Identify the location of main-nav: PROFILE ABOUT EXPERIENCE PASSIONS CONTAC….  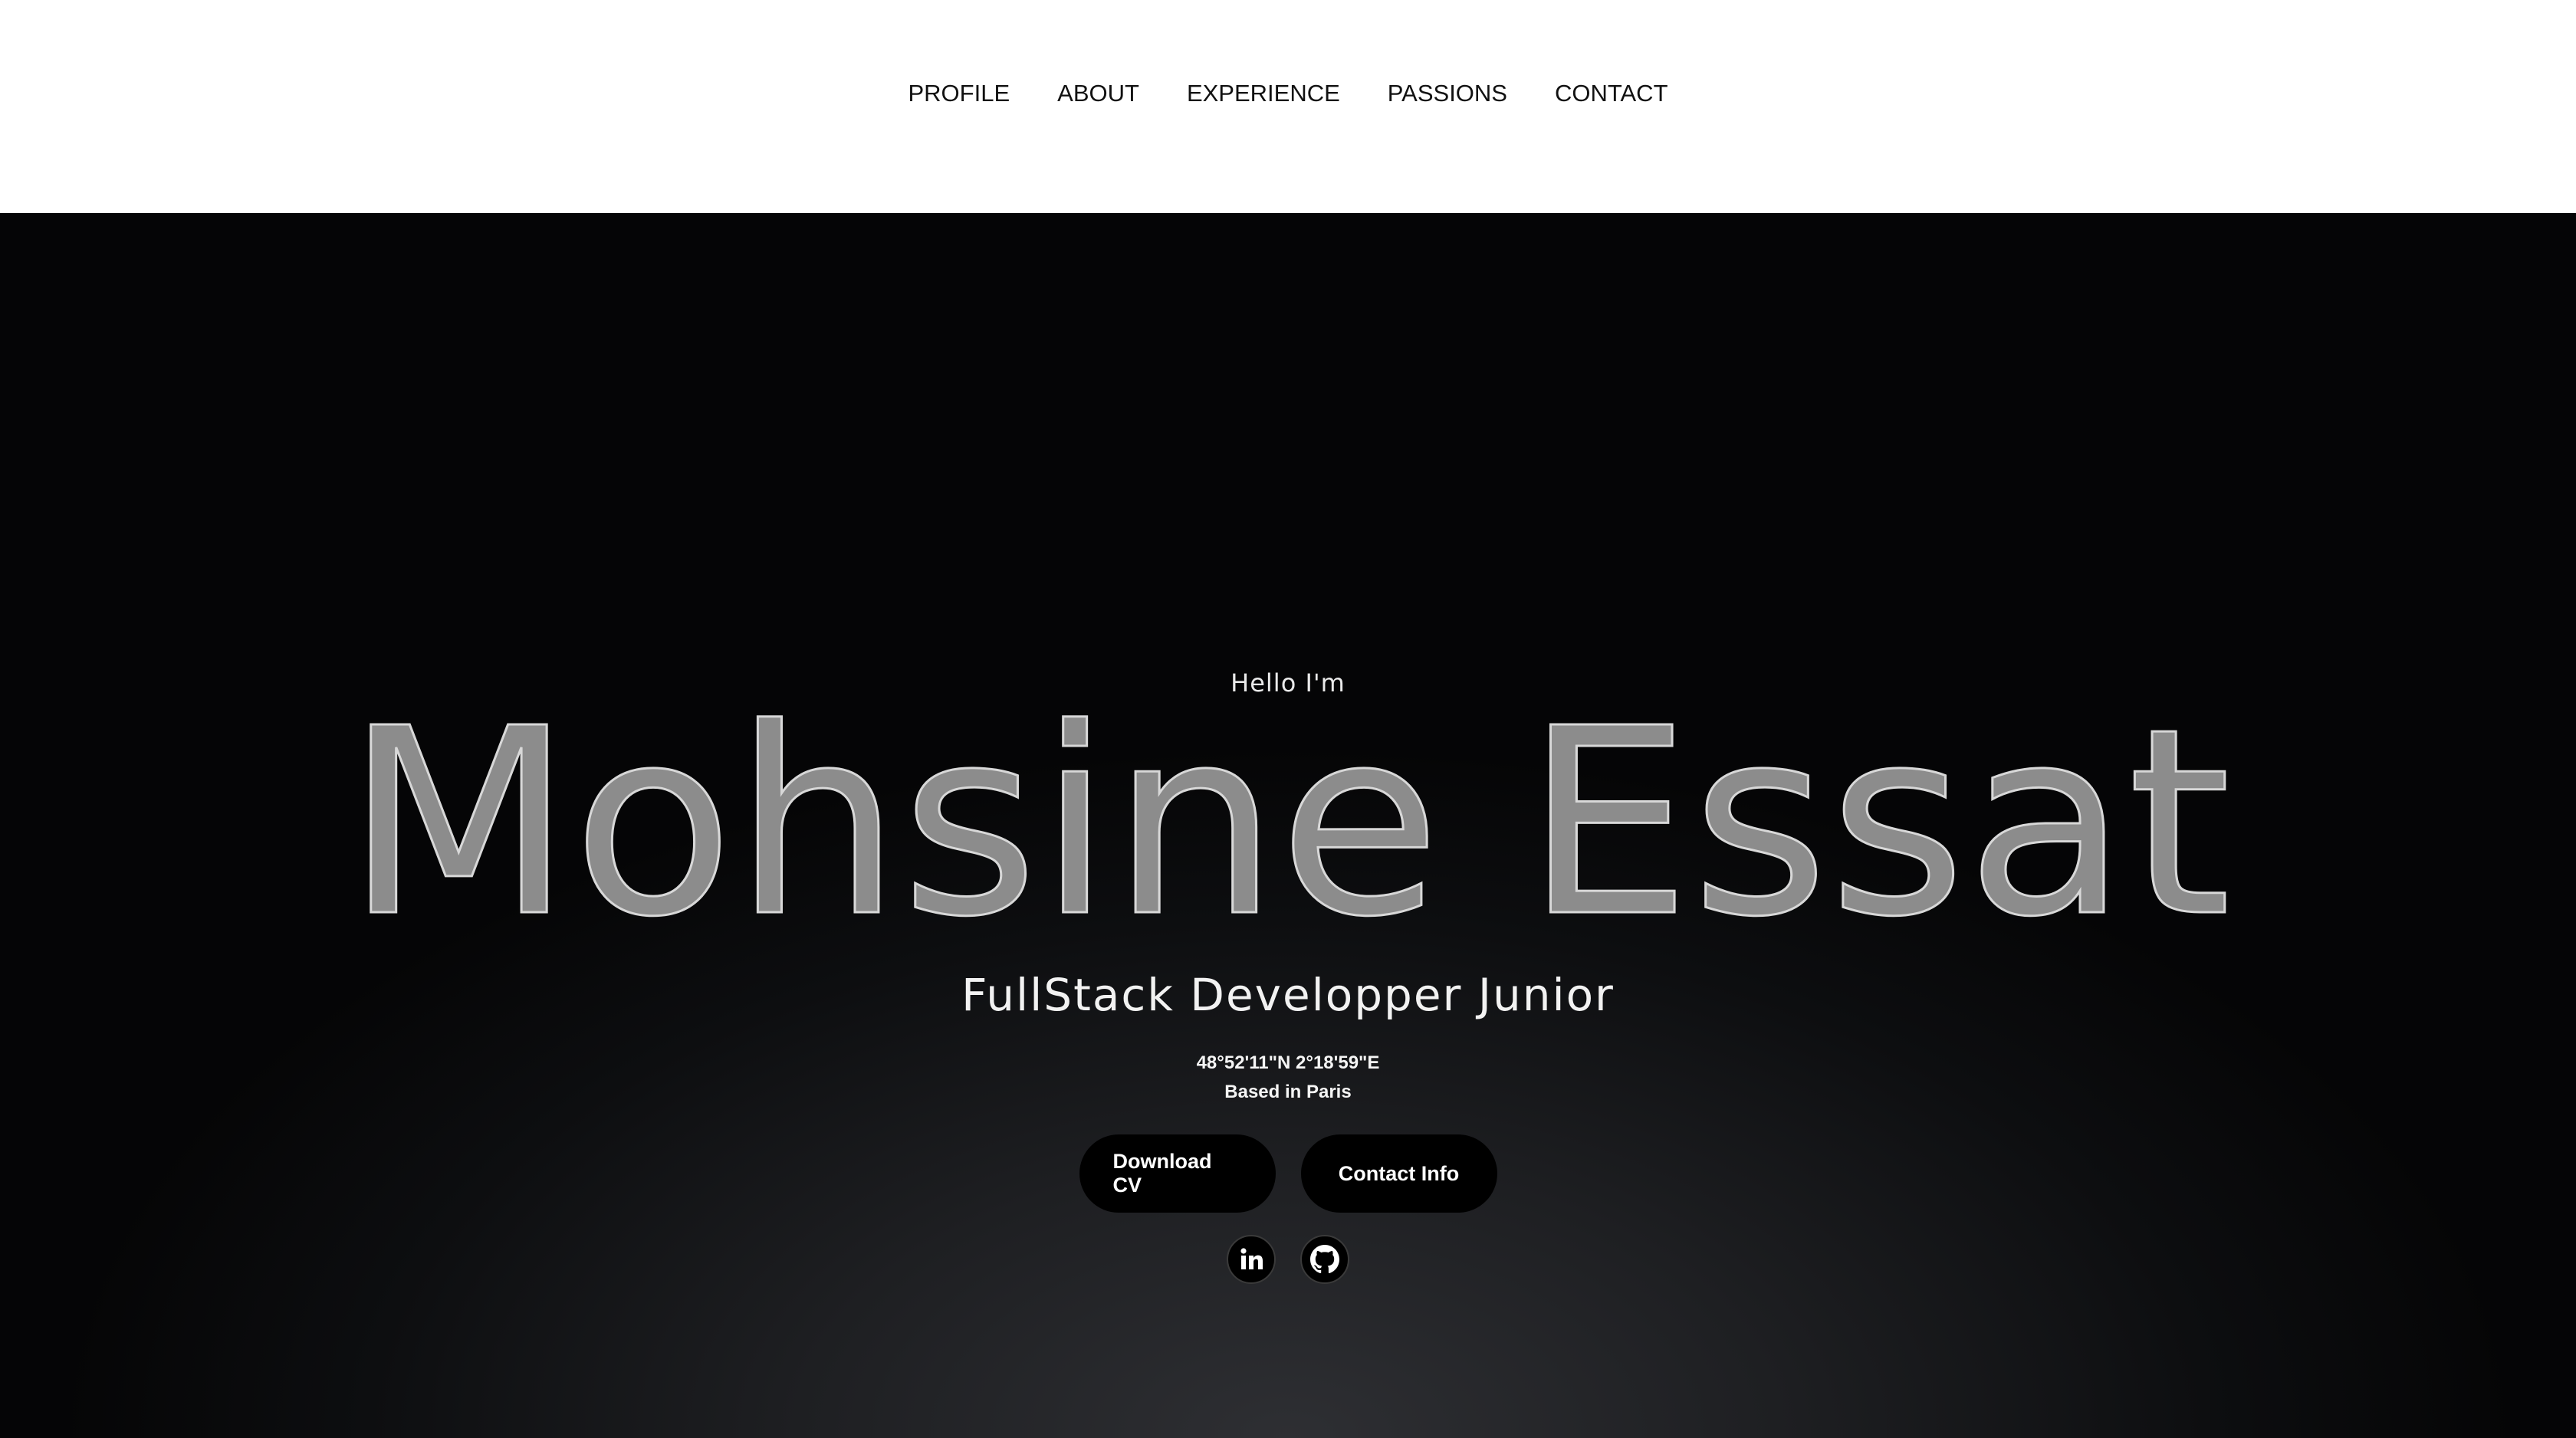
(1288, 93).